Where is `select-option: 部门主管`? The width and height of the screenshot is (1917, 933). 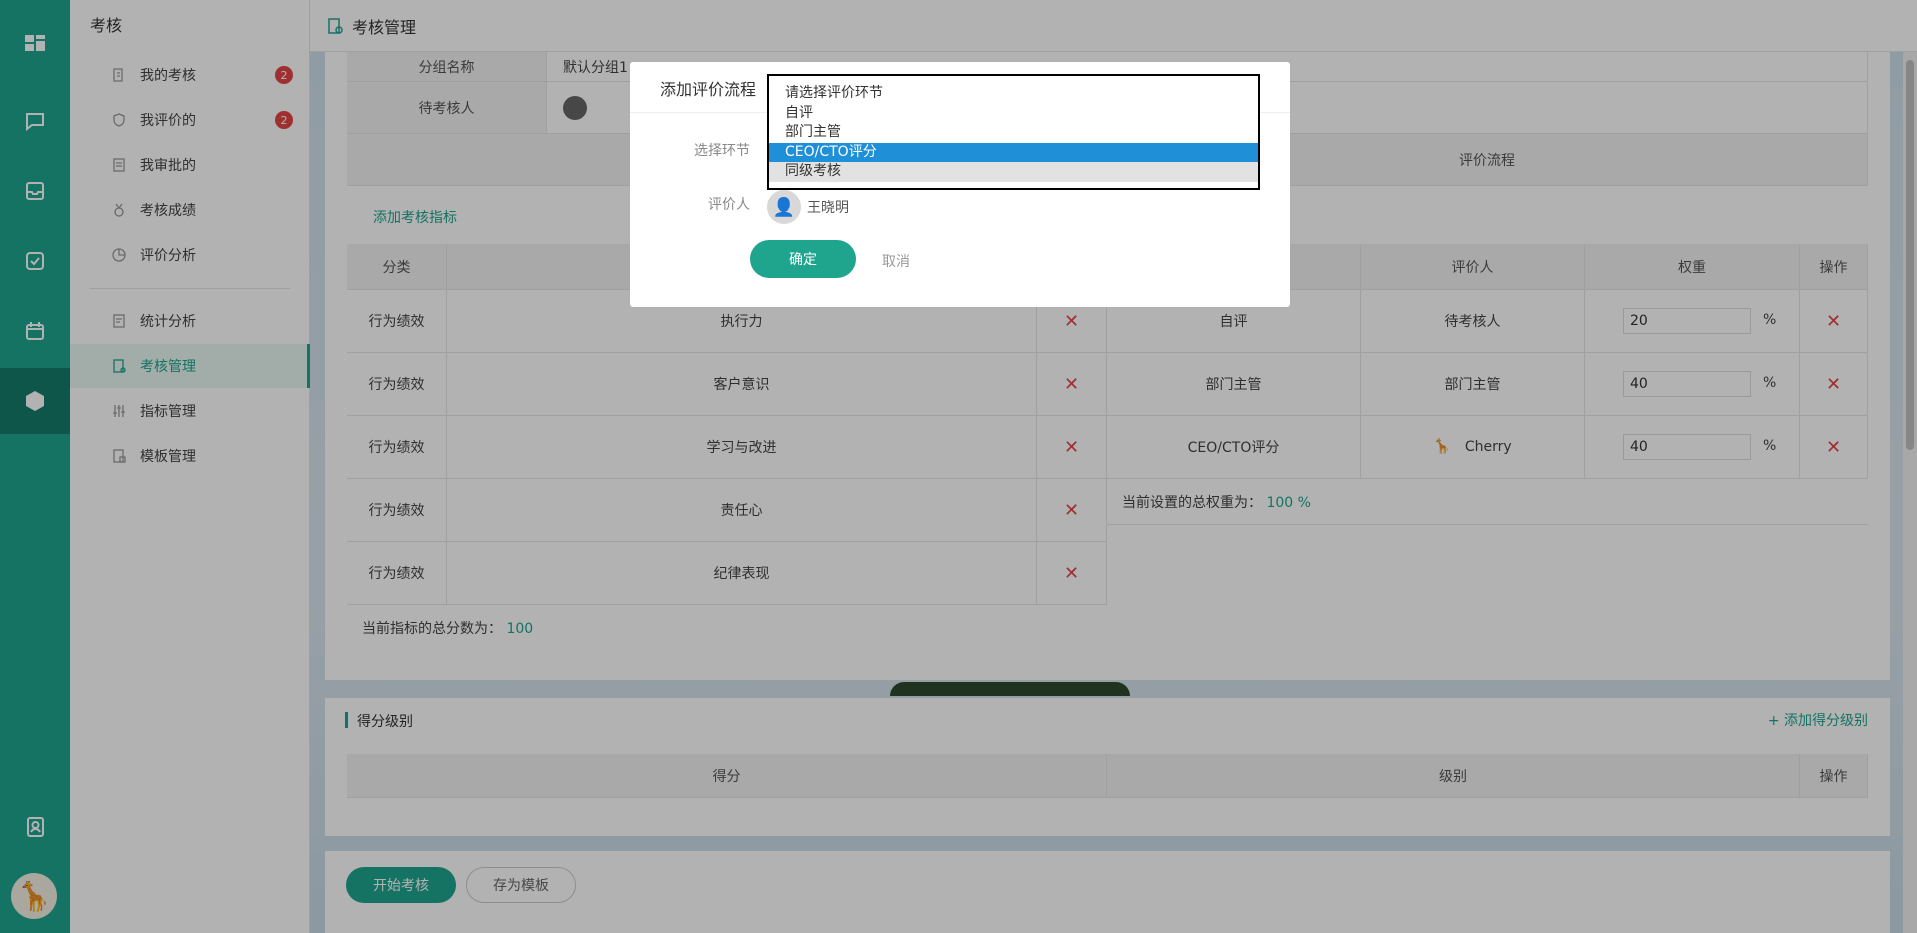 select-option: 部门主管 is located at coordinates (1013, 133).